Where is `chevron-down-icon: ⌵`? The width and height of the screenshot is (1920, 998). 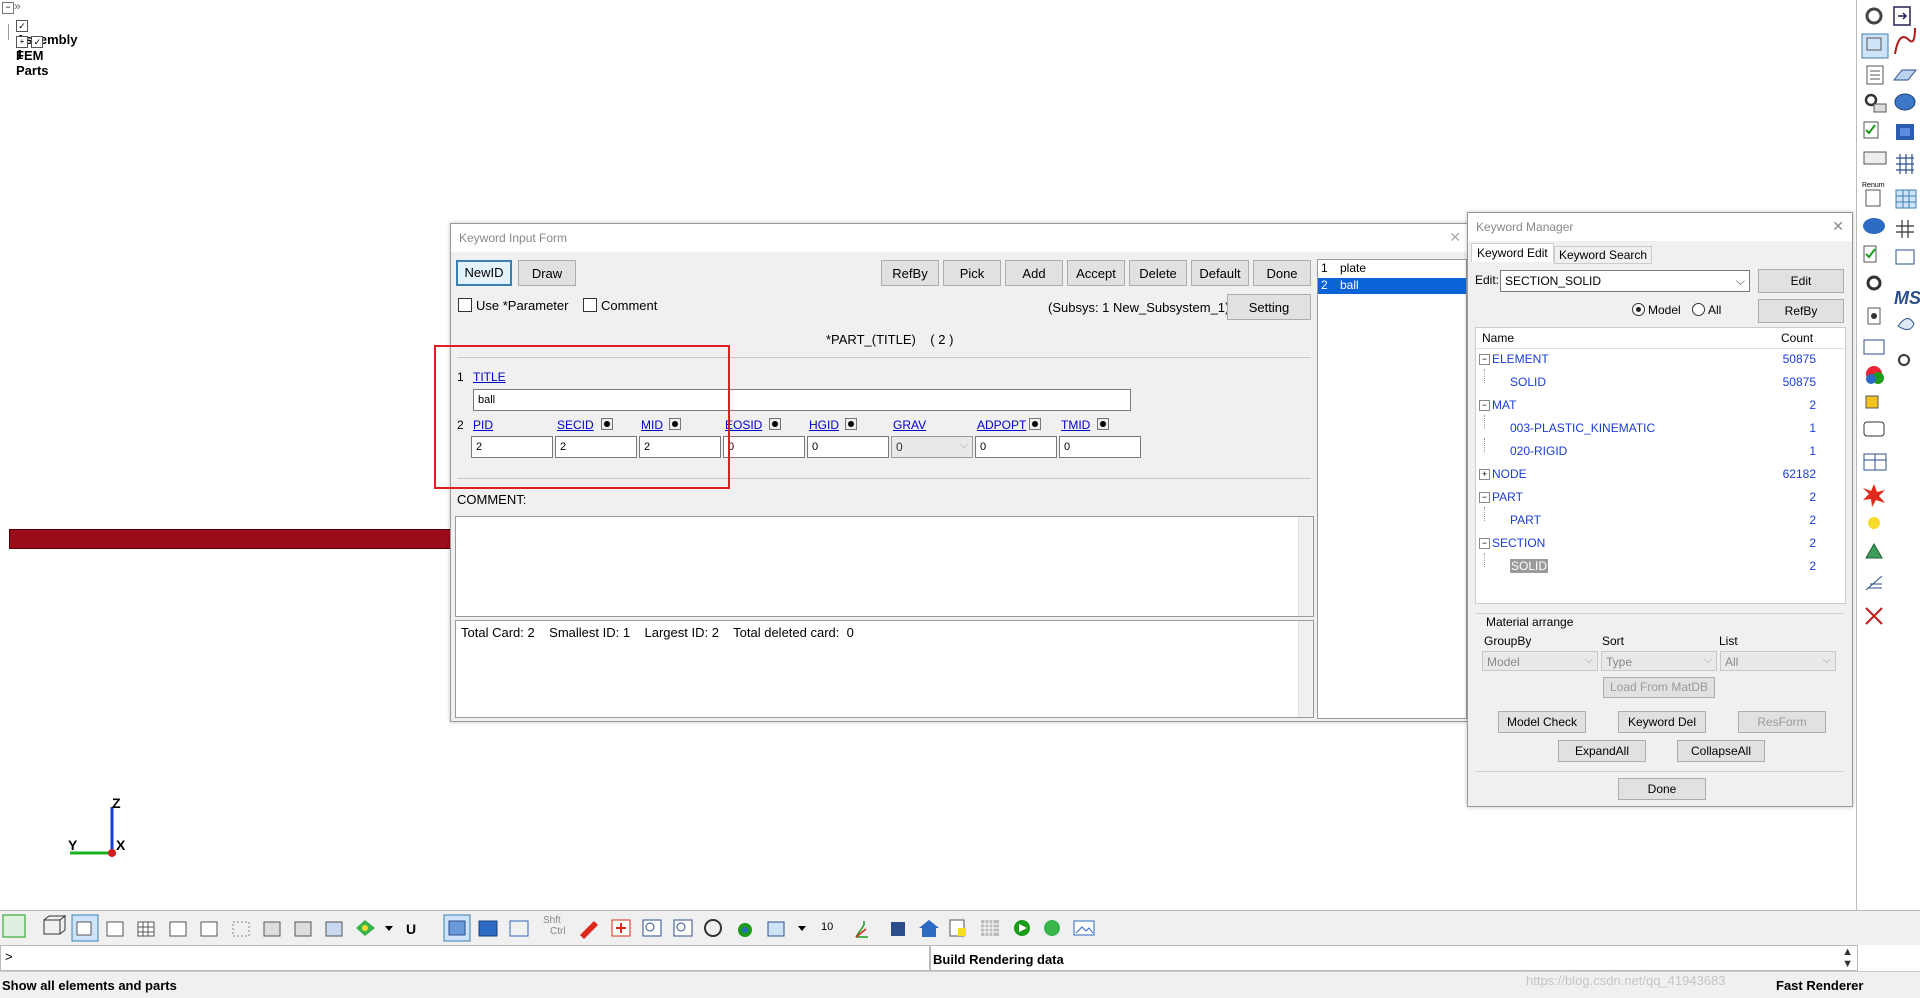 chevron-down-icon: ⌵ is located at coordinates (1740, 281).